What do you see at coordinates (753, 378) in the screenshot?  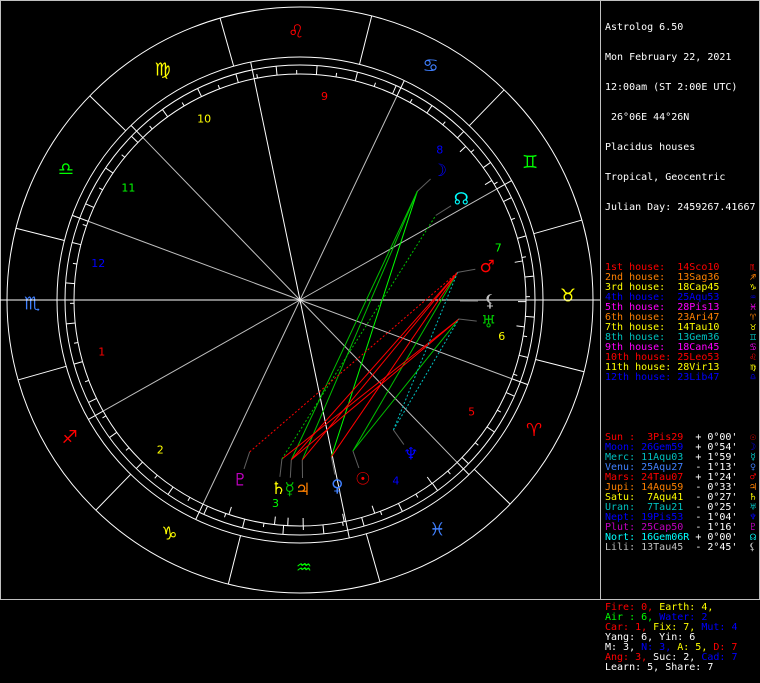 I see `sign-icon: ♎` at bounding box center [753, 378].